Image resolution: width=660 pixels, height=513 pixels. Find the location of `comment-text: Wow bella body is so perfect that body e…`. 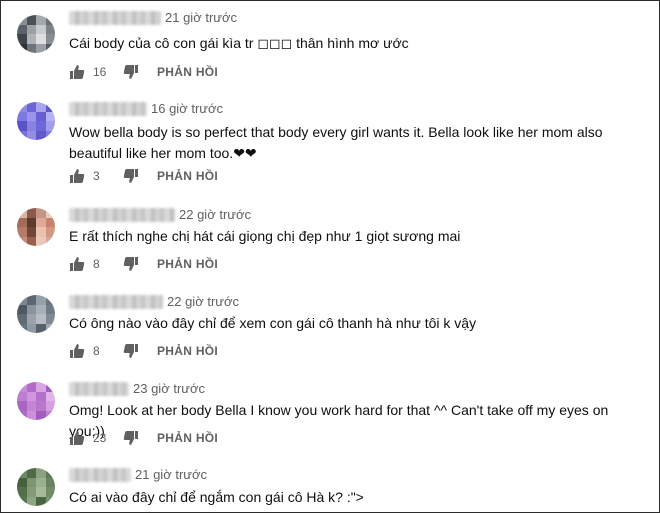

comment-text: Wow bella body is so perfect that body e… is located at coordinates (336, 142).